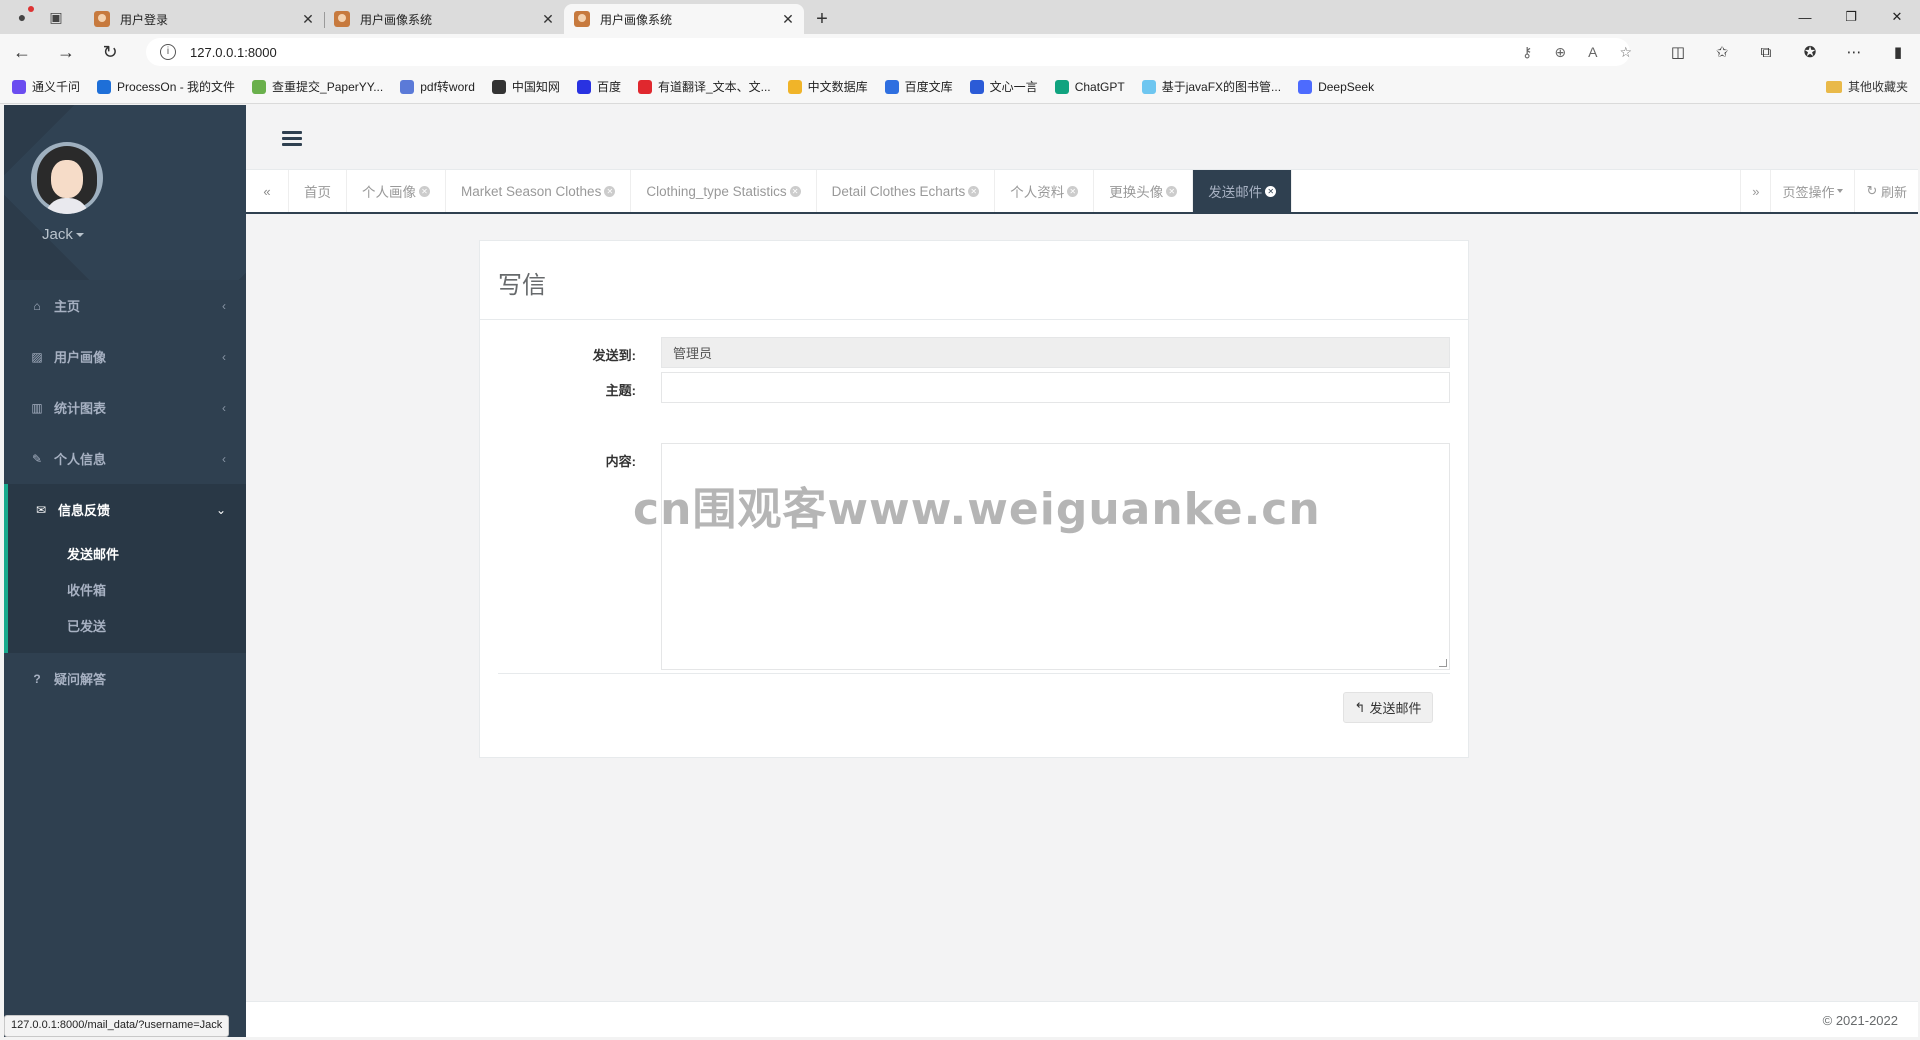 This screenshot has height=1040, width=1920. I want to click on bookmark-item: 中文数据库, so click(827, 86).